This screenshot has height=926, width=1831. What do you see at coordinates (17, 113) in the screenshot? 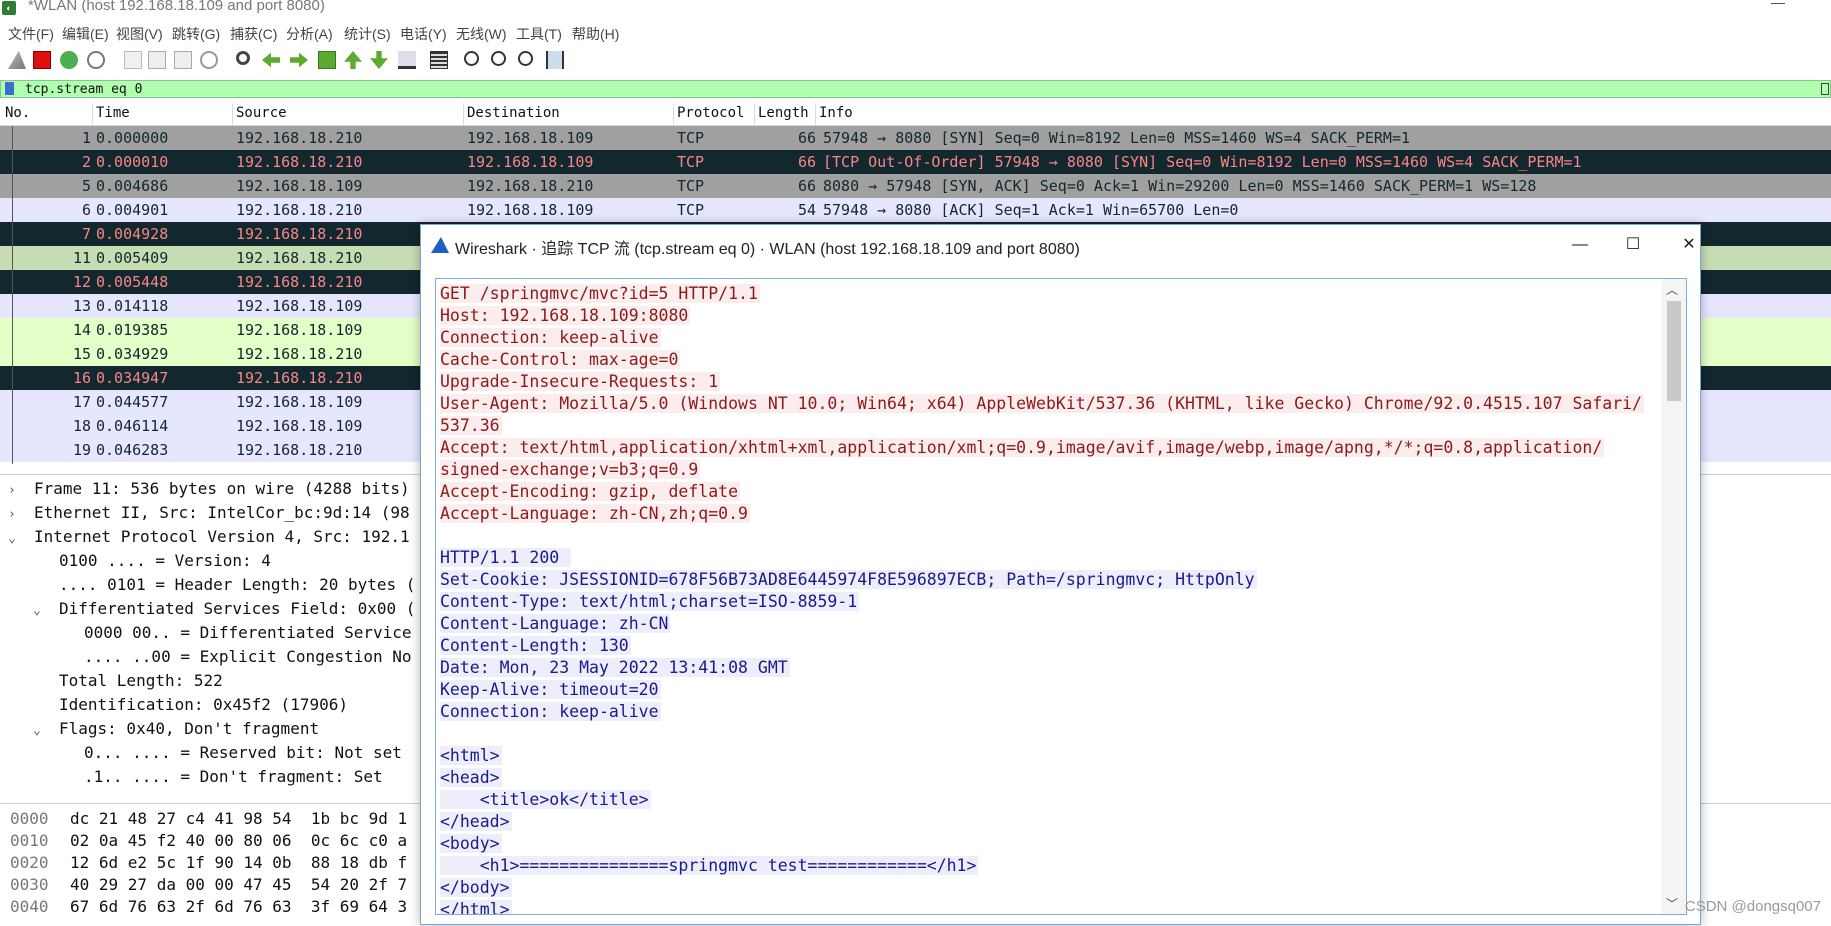
I see `column-header-no: No.` at bounding box center [17, 113].